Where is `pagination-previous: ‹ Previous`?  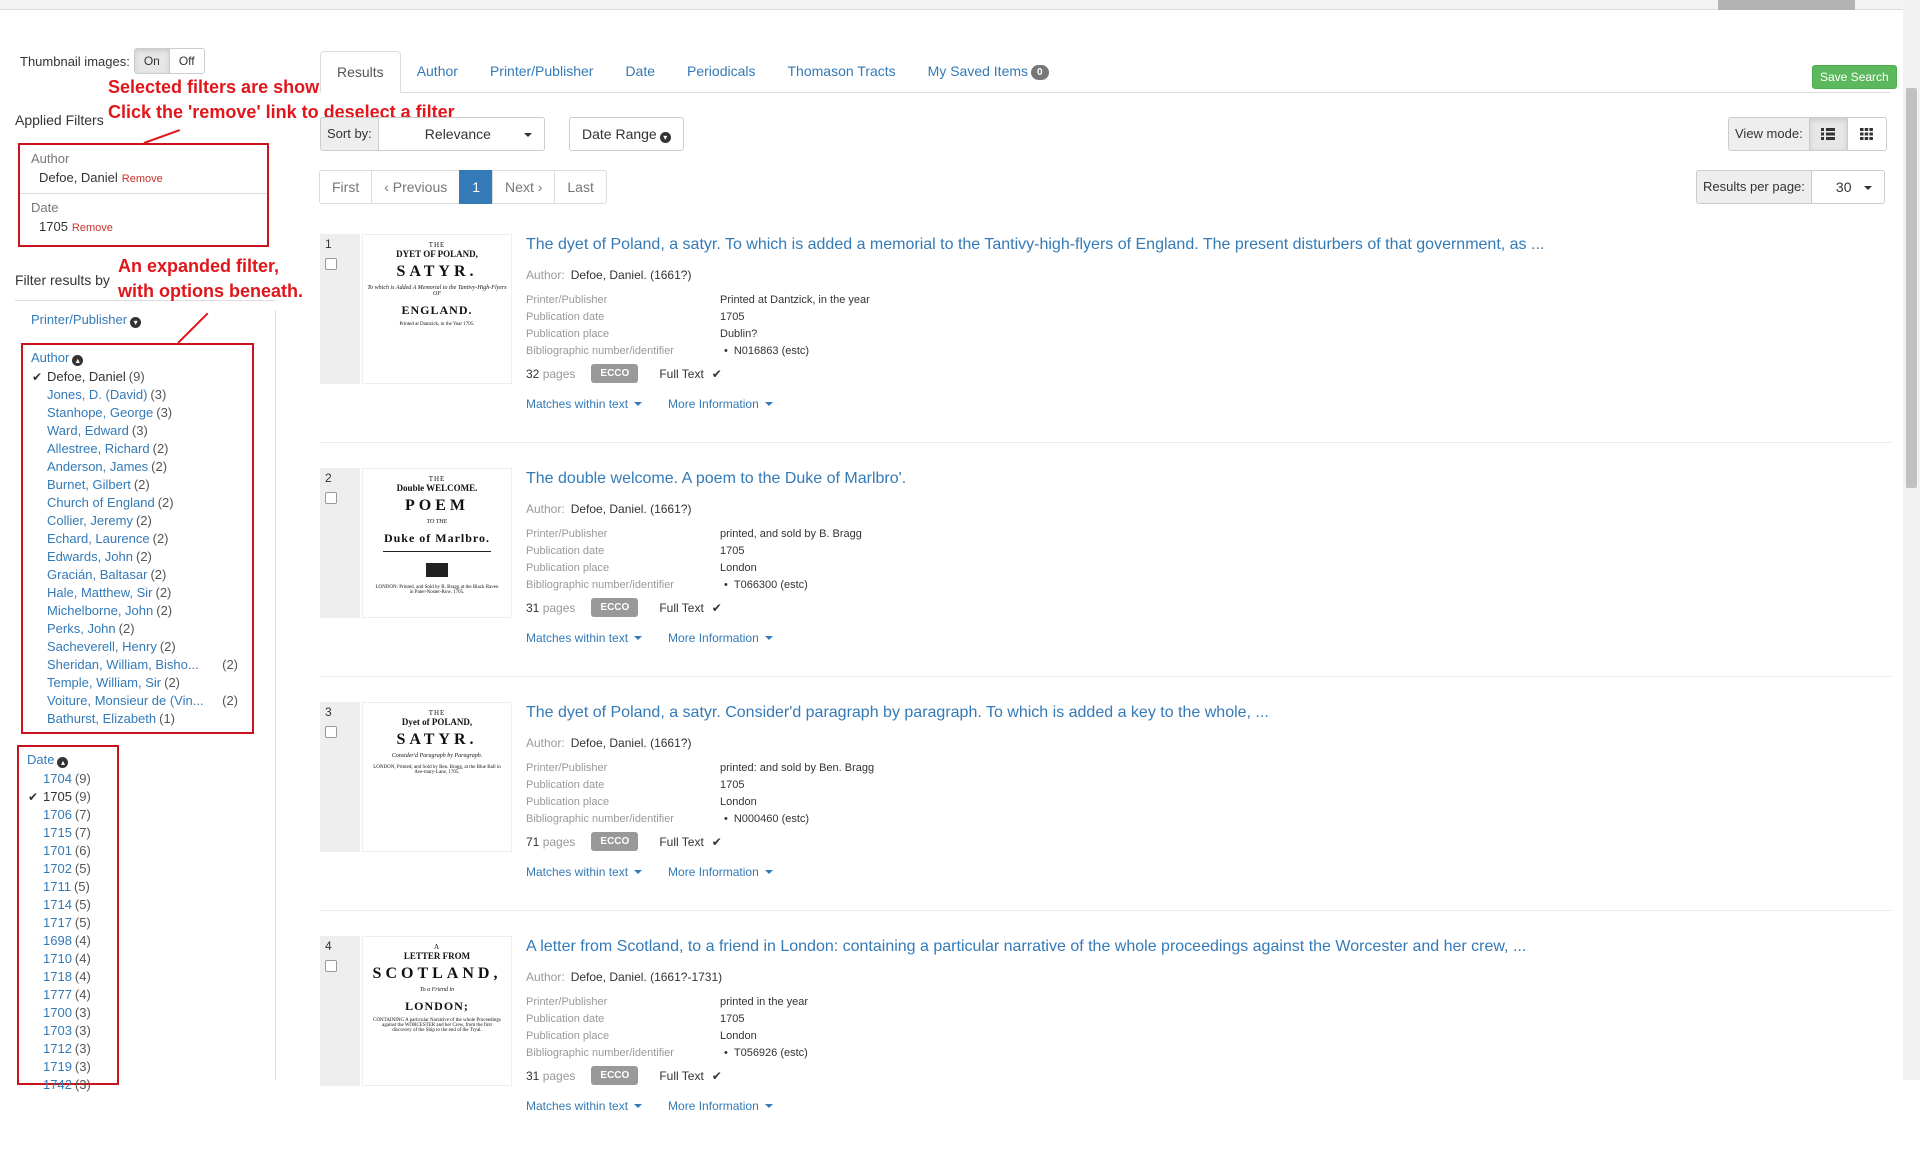 pagination-previous: ‹ Previous is located at coordinates (416, 187).